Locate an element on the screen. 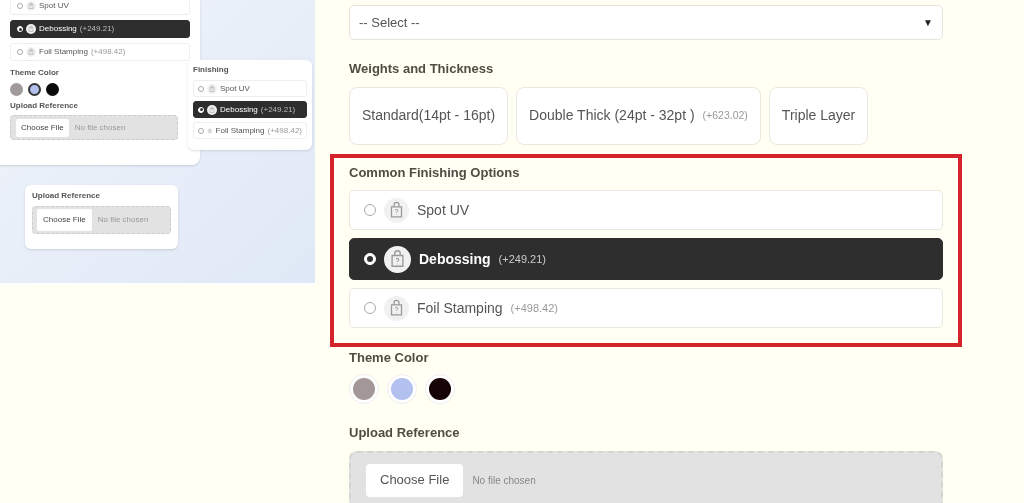 This screenshot has width=1024, height=503. thickness-option: Double Thick (24pt - 32pt ) (+623.02) is located at coordinates (638, 115).